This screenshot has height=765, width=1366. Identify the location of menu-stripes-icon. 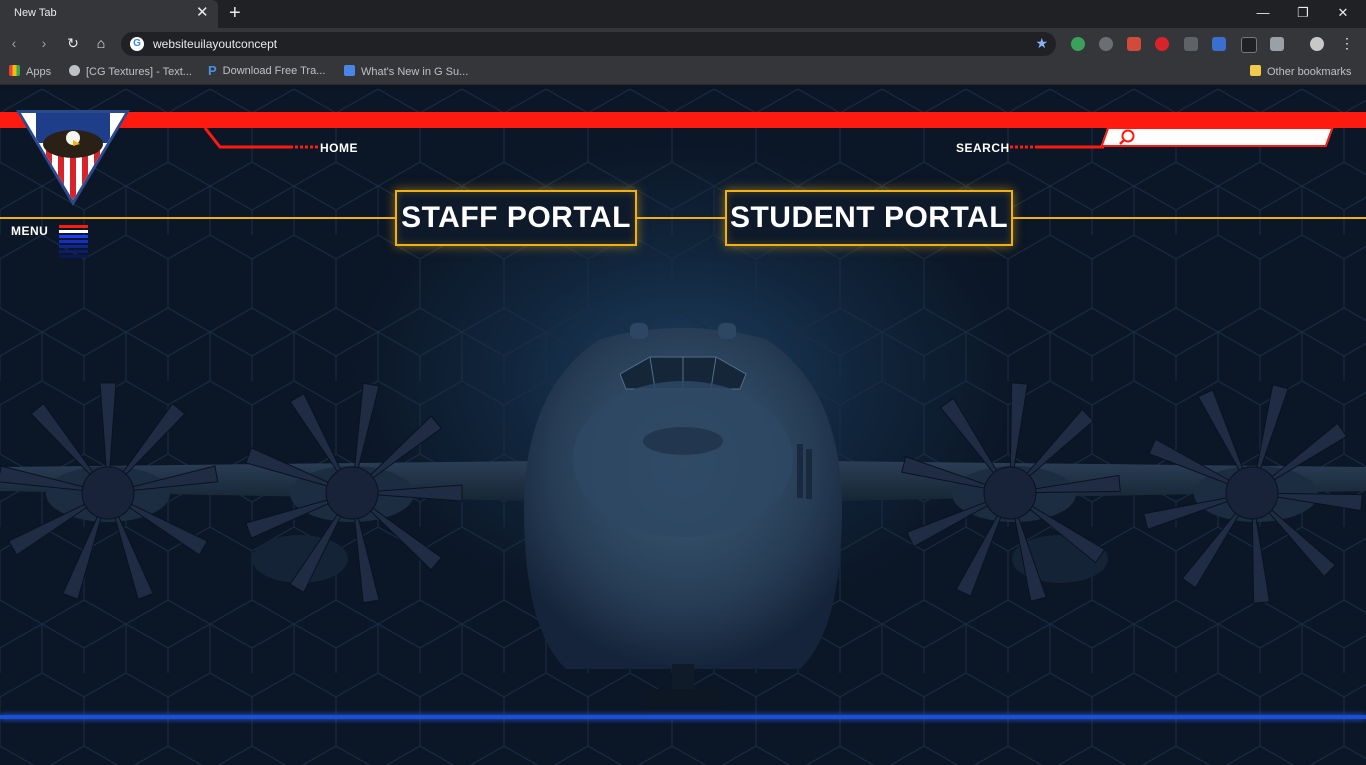
(73, 247).